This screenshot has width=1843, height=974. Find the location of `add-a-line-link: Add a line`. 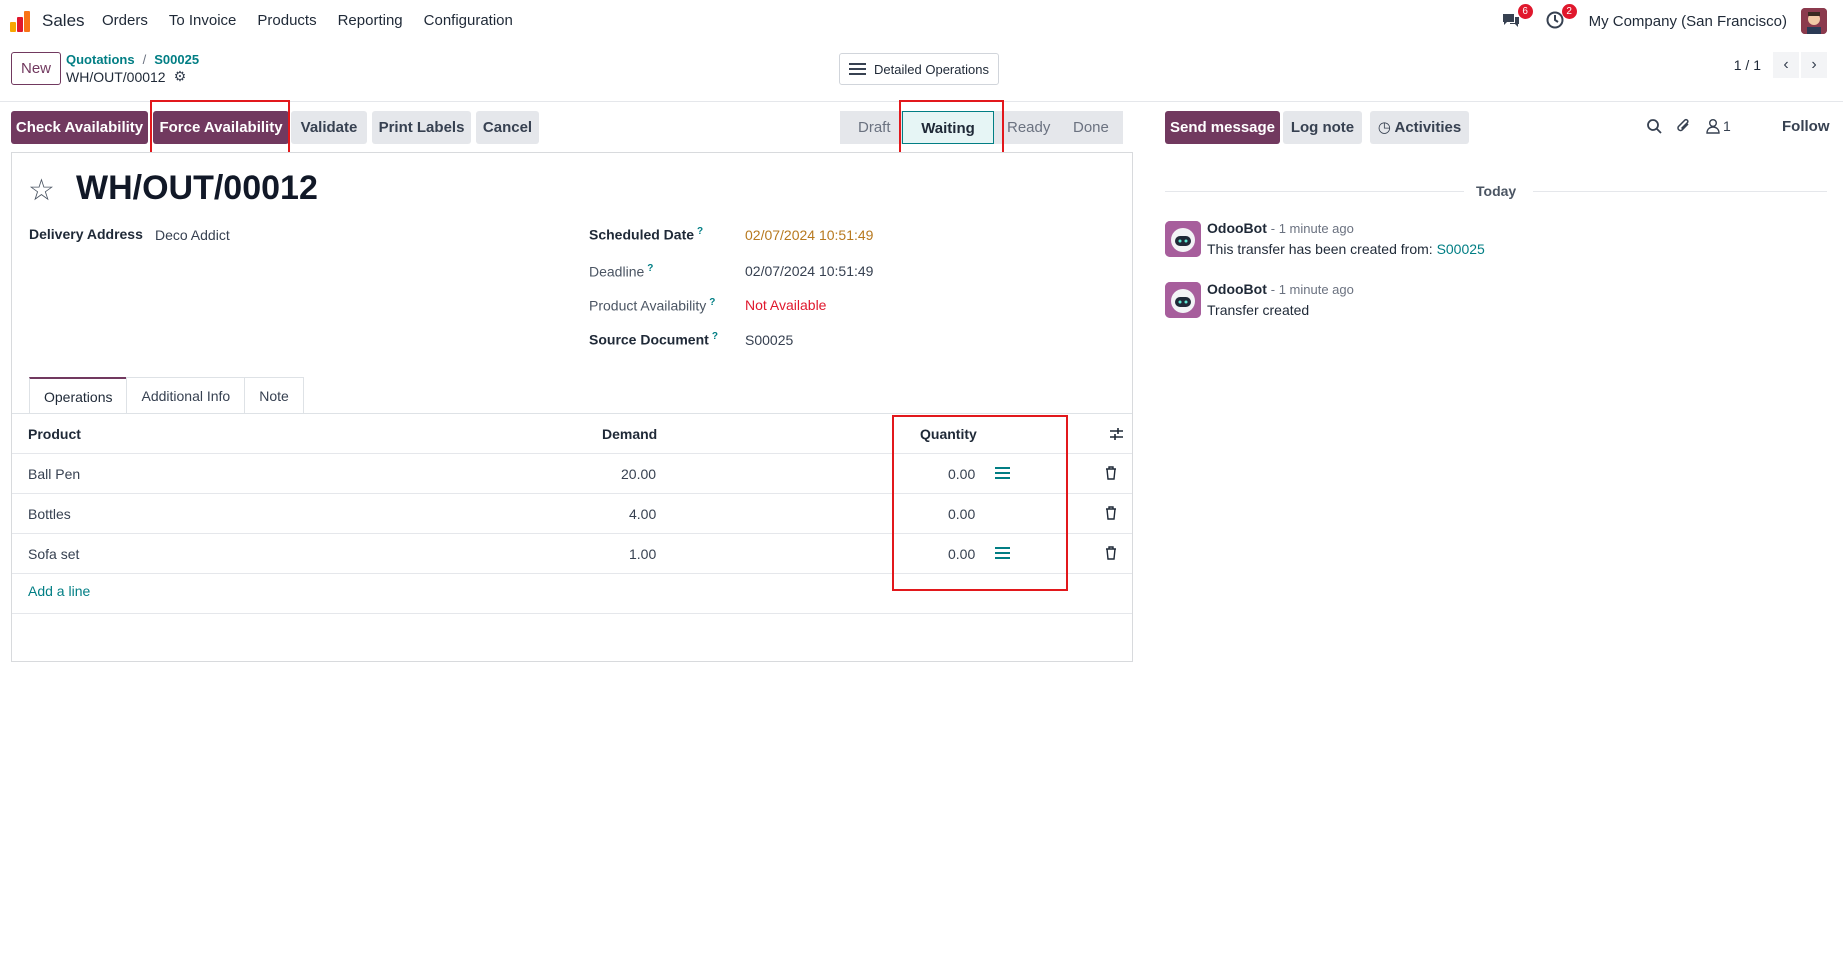

add-a-line-link: Add a line is located at coordinates (59, 591).